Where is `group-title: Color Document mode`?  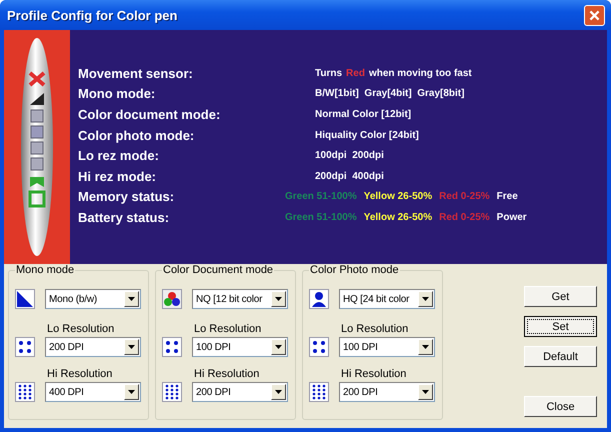 group-title: Color Document mode is located at coordinates (218, 270).